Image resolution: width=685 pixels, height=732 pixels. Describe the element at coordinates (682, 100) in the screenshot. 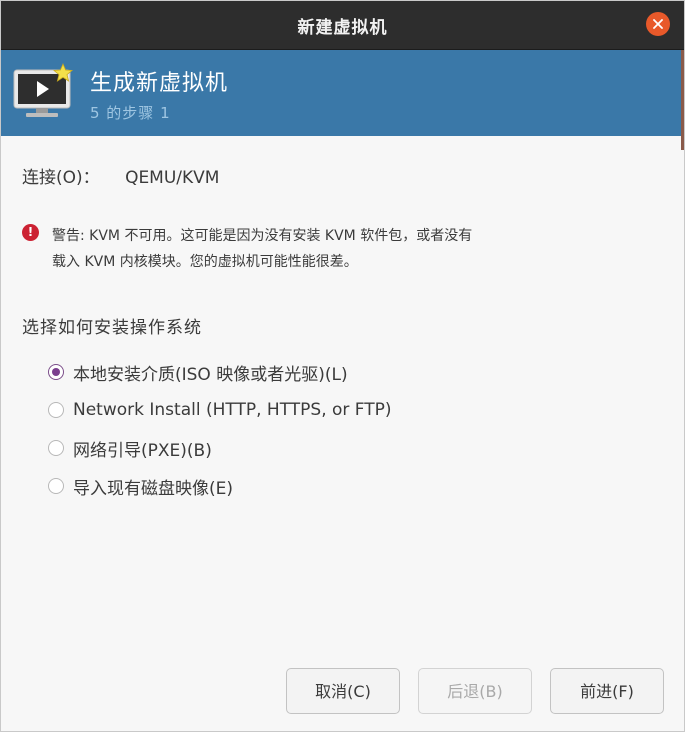

I see `window-edge` at that location.